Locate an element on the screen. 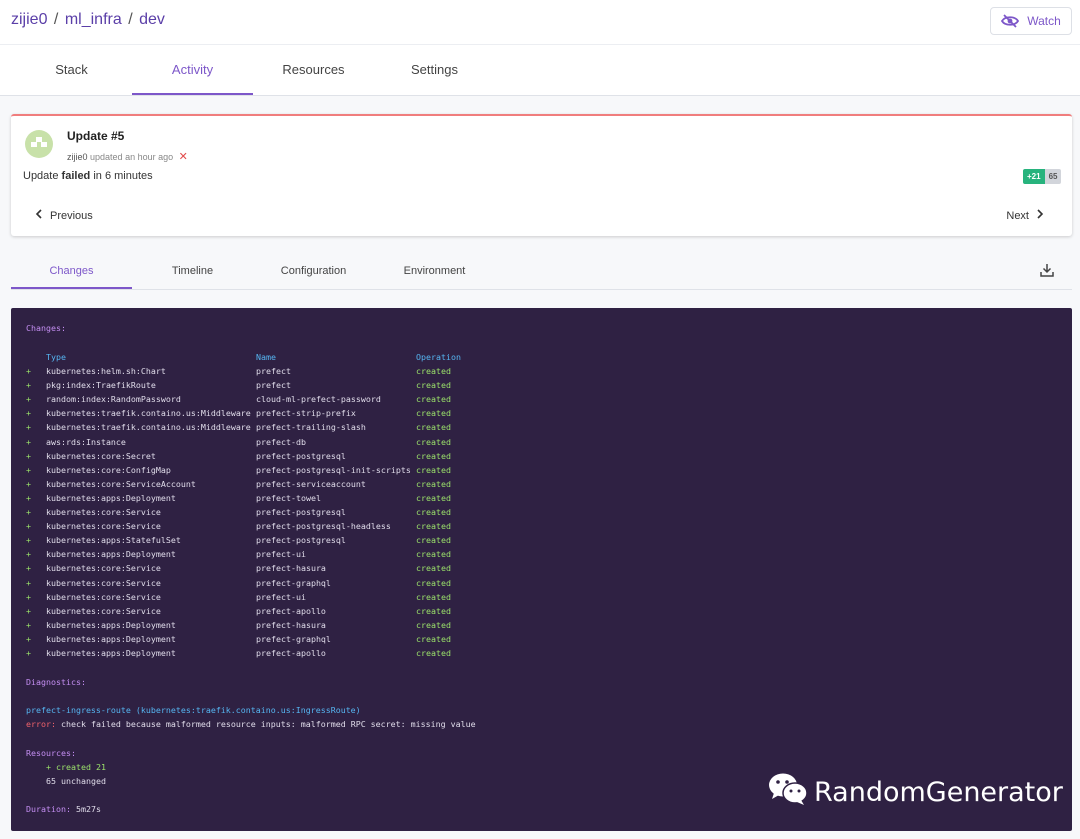  row-name: prefect-towel is located at coordinates (288, 497).